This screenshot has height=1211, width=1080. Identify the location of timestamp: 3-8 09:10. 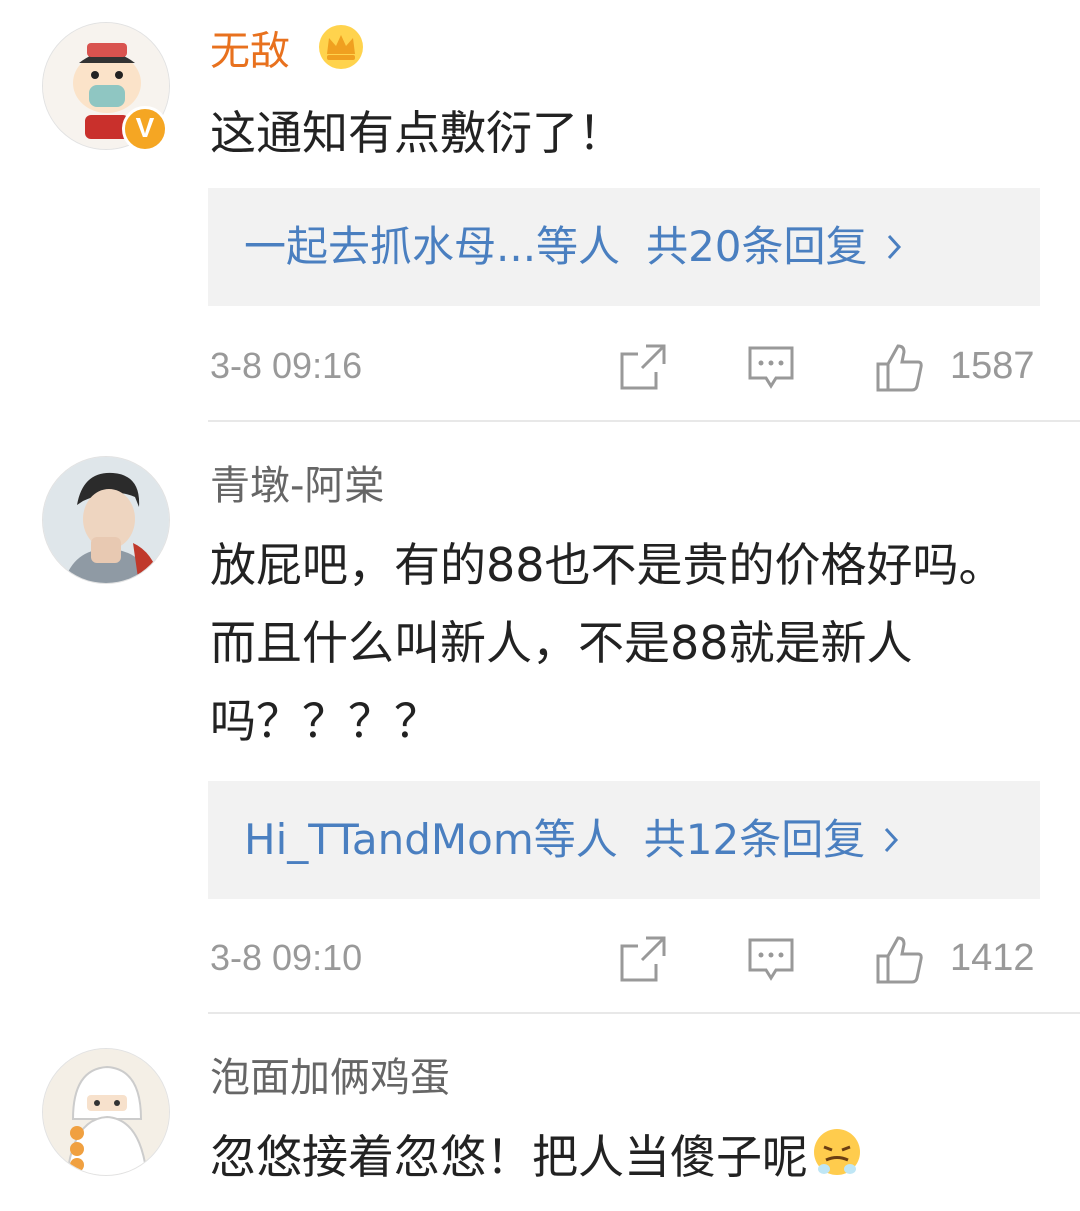
(286, 957).